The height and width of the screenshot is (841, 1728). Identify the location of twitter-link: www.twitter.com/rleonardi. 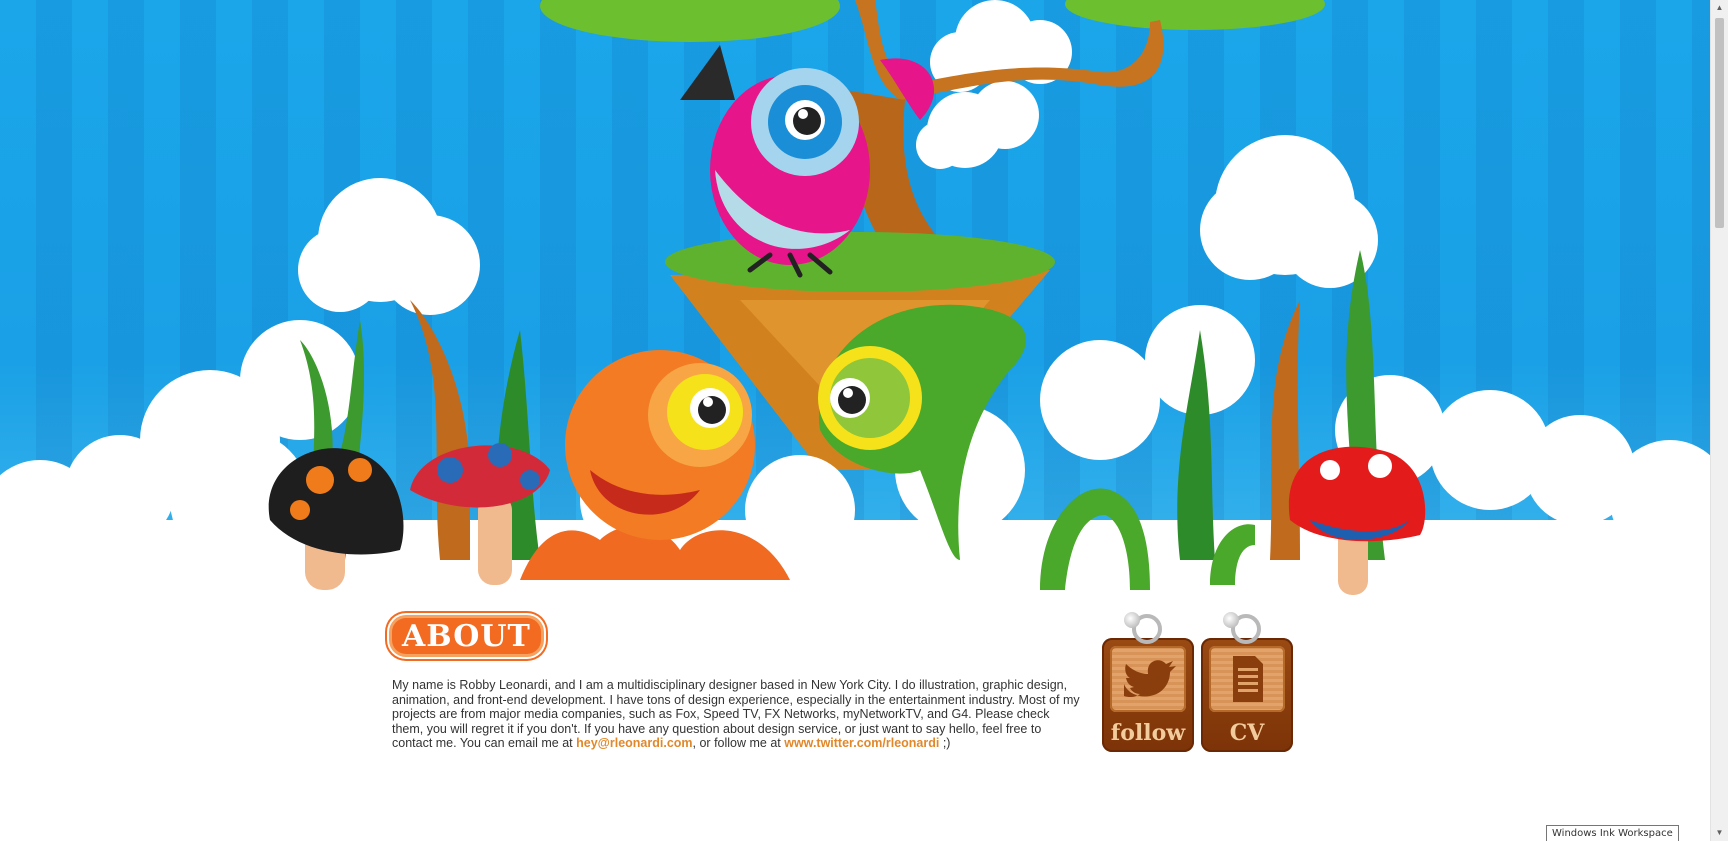
(861, 743).